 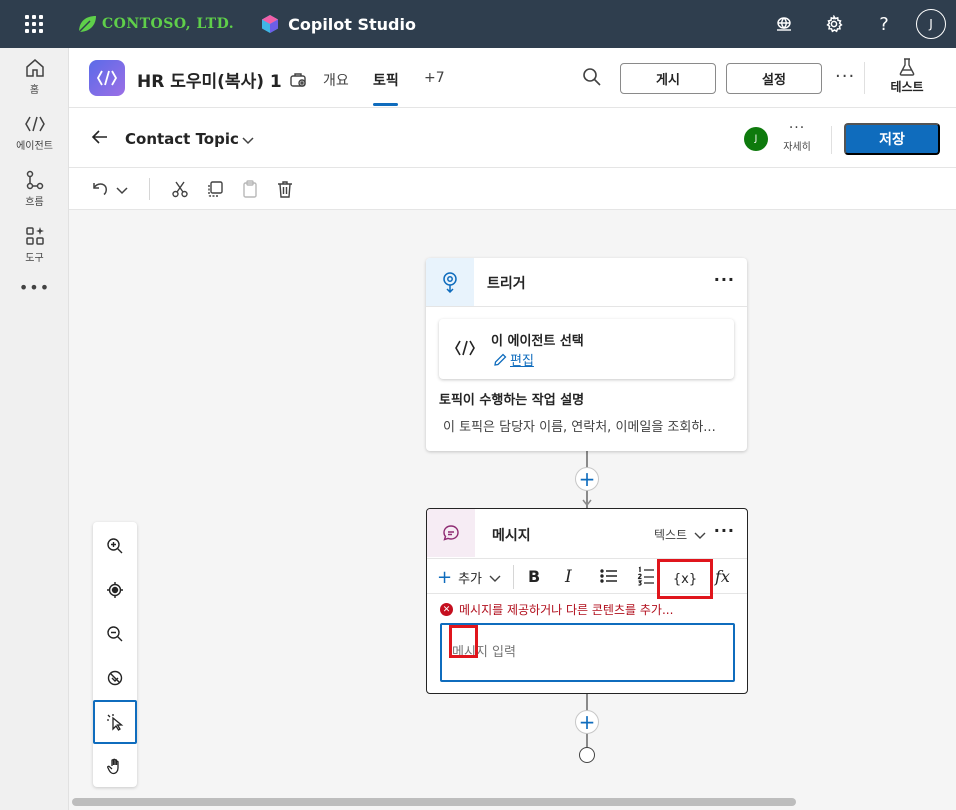 I want to click on settings-button, so click(x=834, y=24).